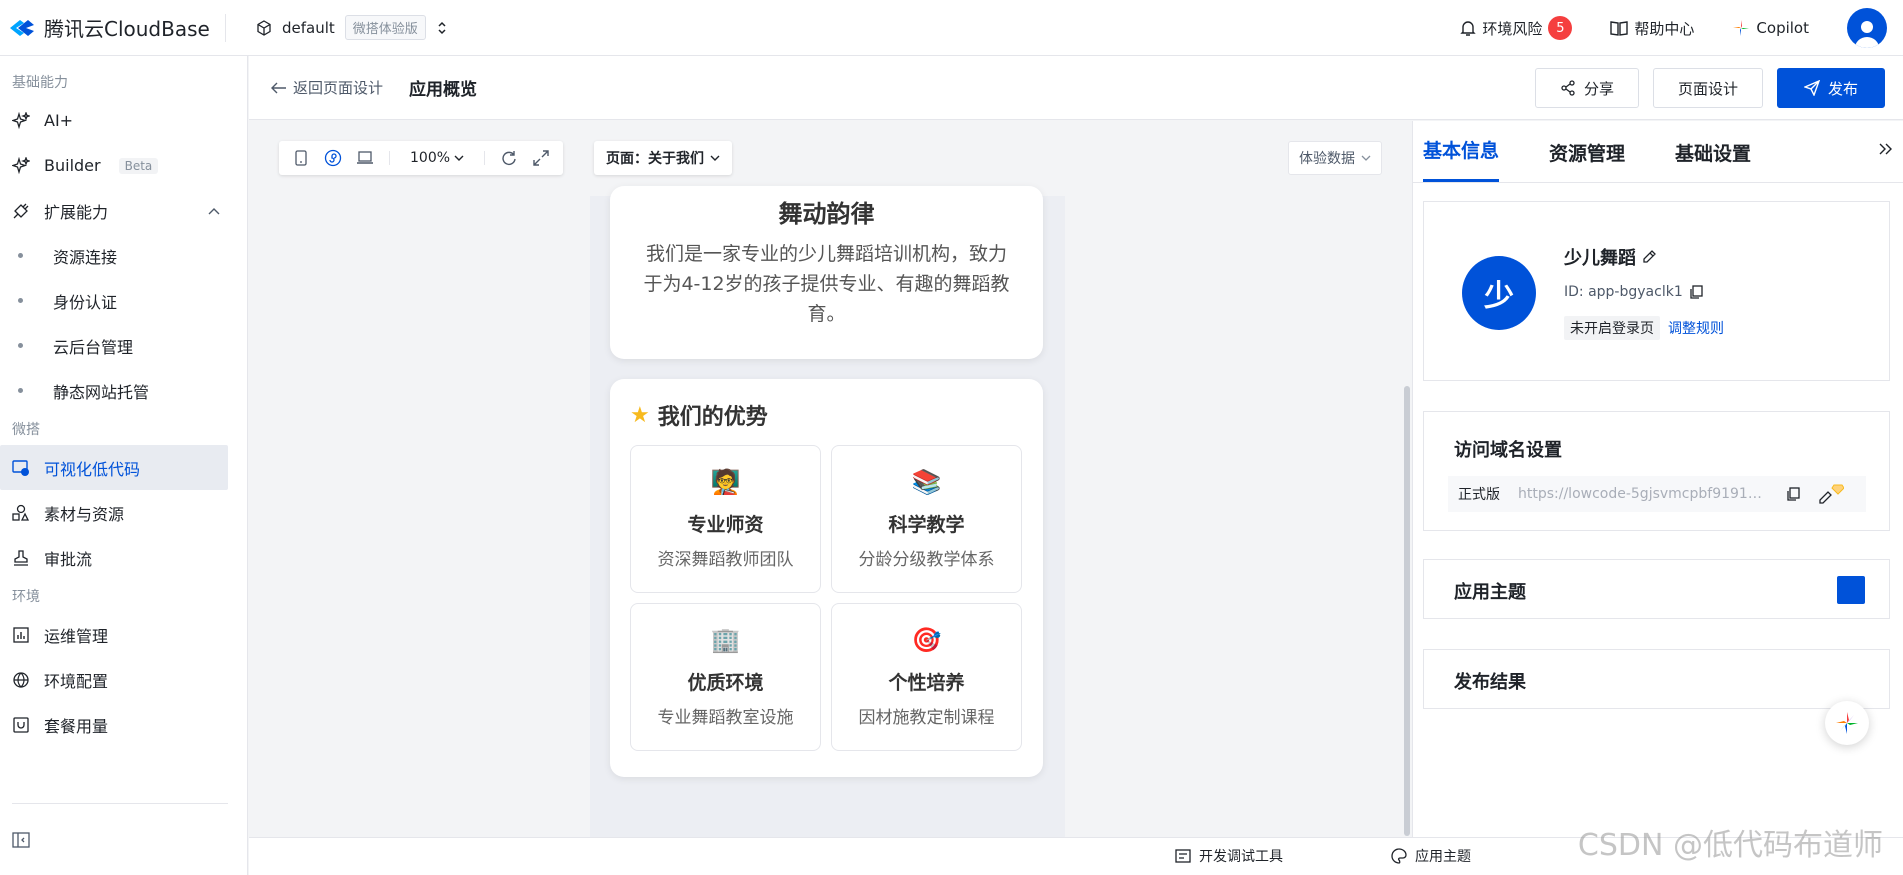 The height and width of the screenshot is (875, 1903). I want to click on copilot-button: Copilot, so click(1770, 28).